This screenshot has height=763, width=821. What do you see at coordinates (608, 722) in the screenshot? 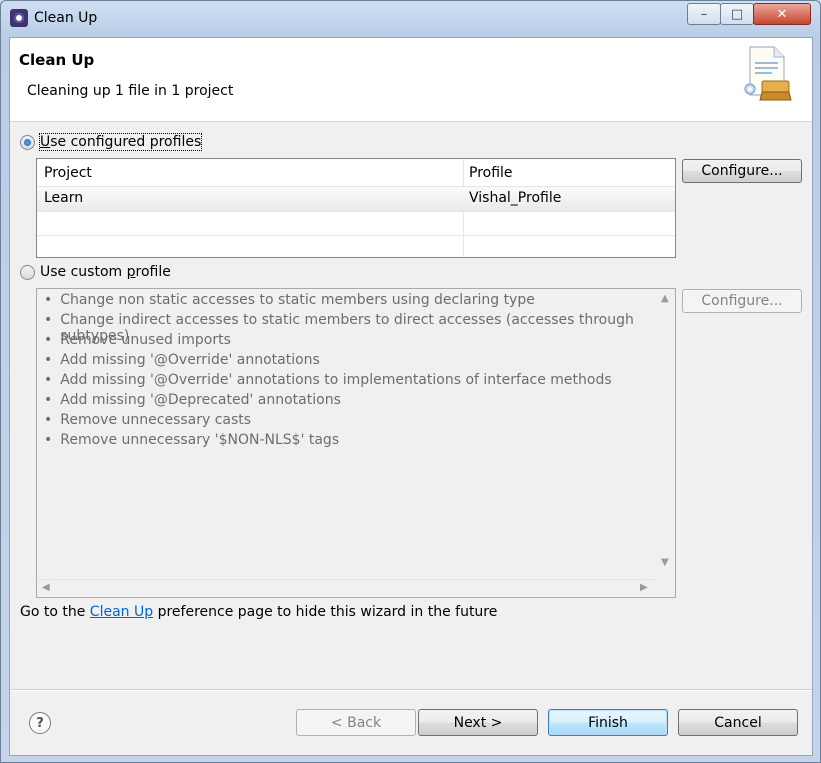
I see `finish-button: Finish` at bounding box center [608, 722].